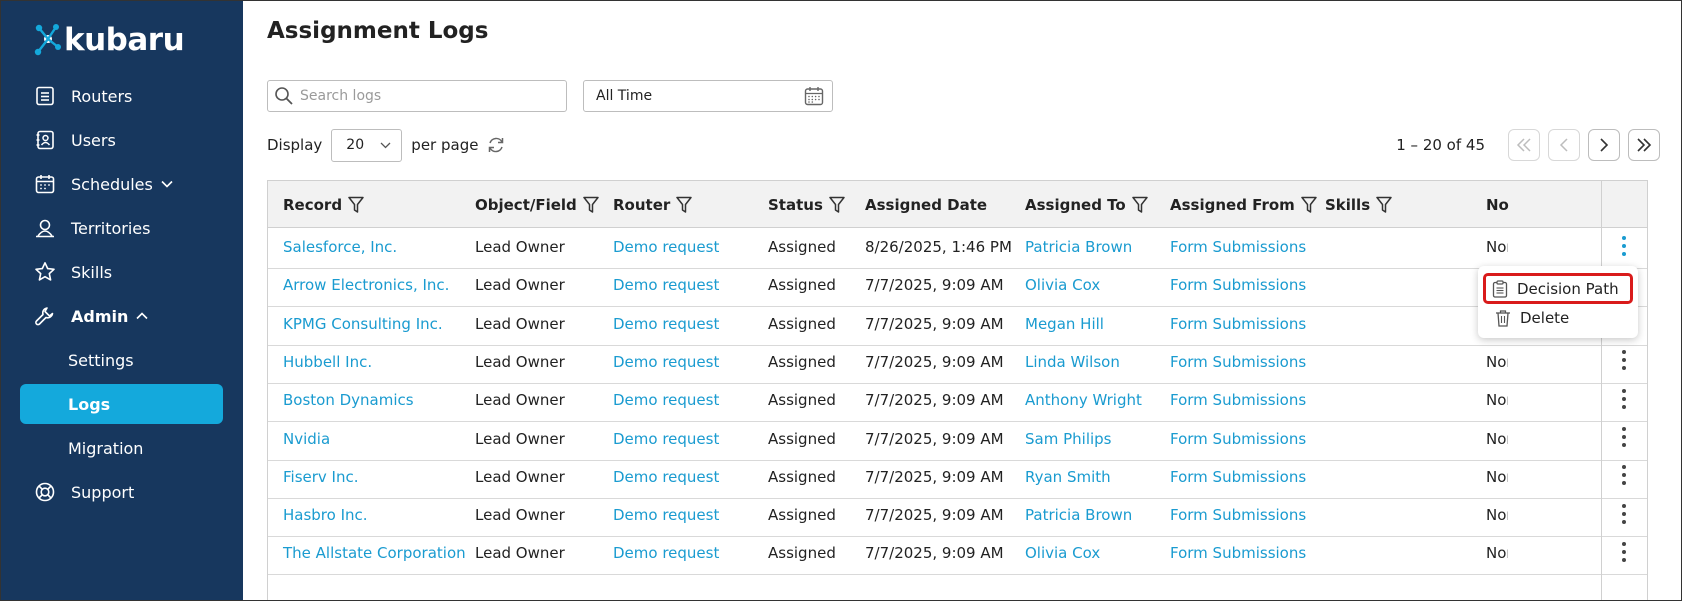 This screenshot has height=601, width=1682. I want to click on chevron-up-icon, so click(142, 316).